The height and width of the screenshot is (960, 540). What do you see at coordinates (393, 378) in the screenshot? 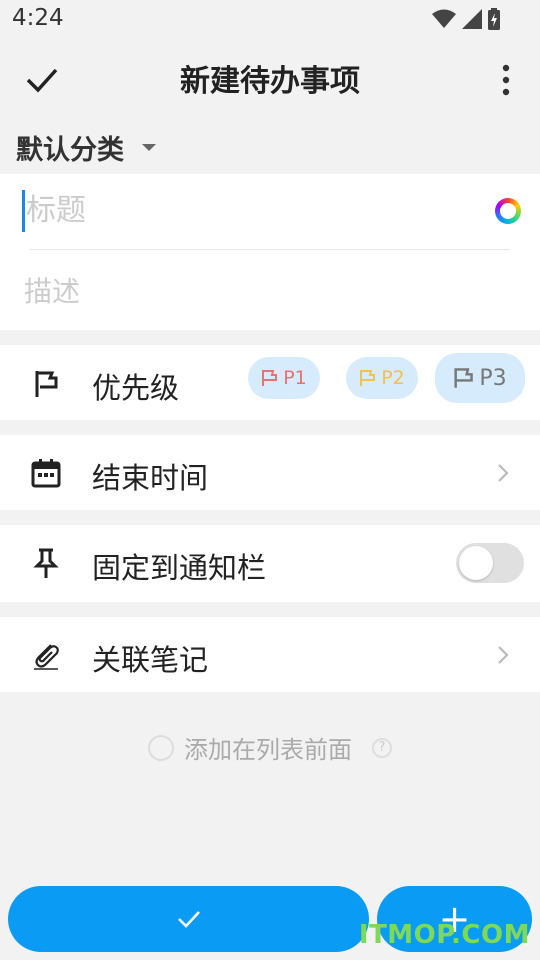
I see `priority-p2-label: P2` at bounding box center [393, 378].